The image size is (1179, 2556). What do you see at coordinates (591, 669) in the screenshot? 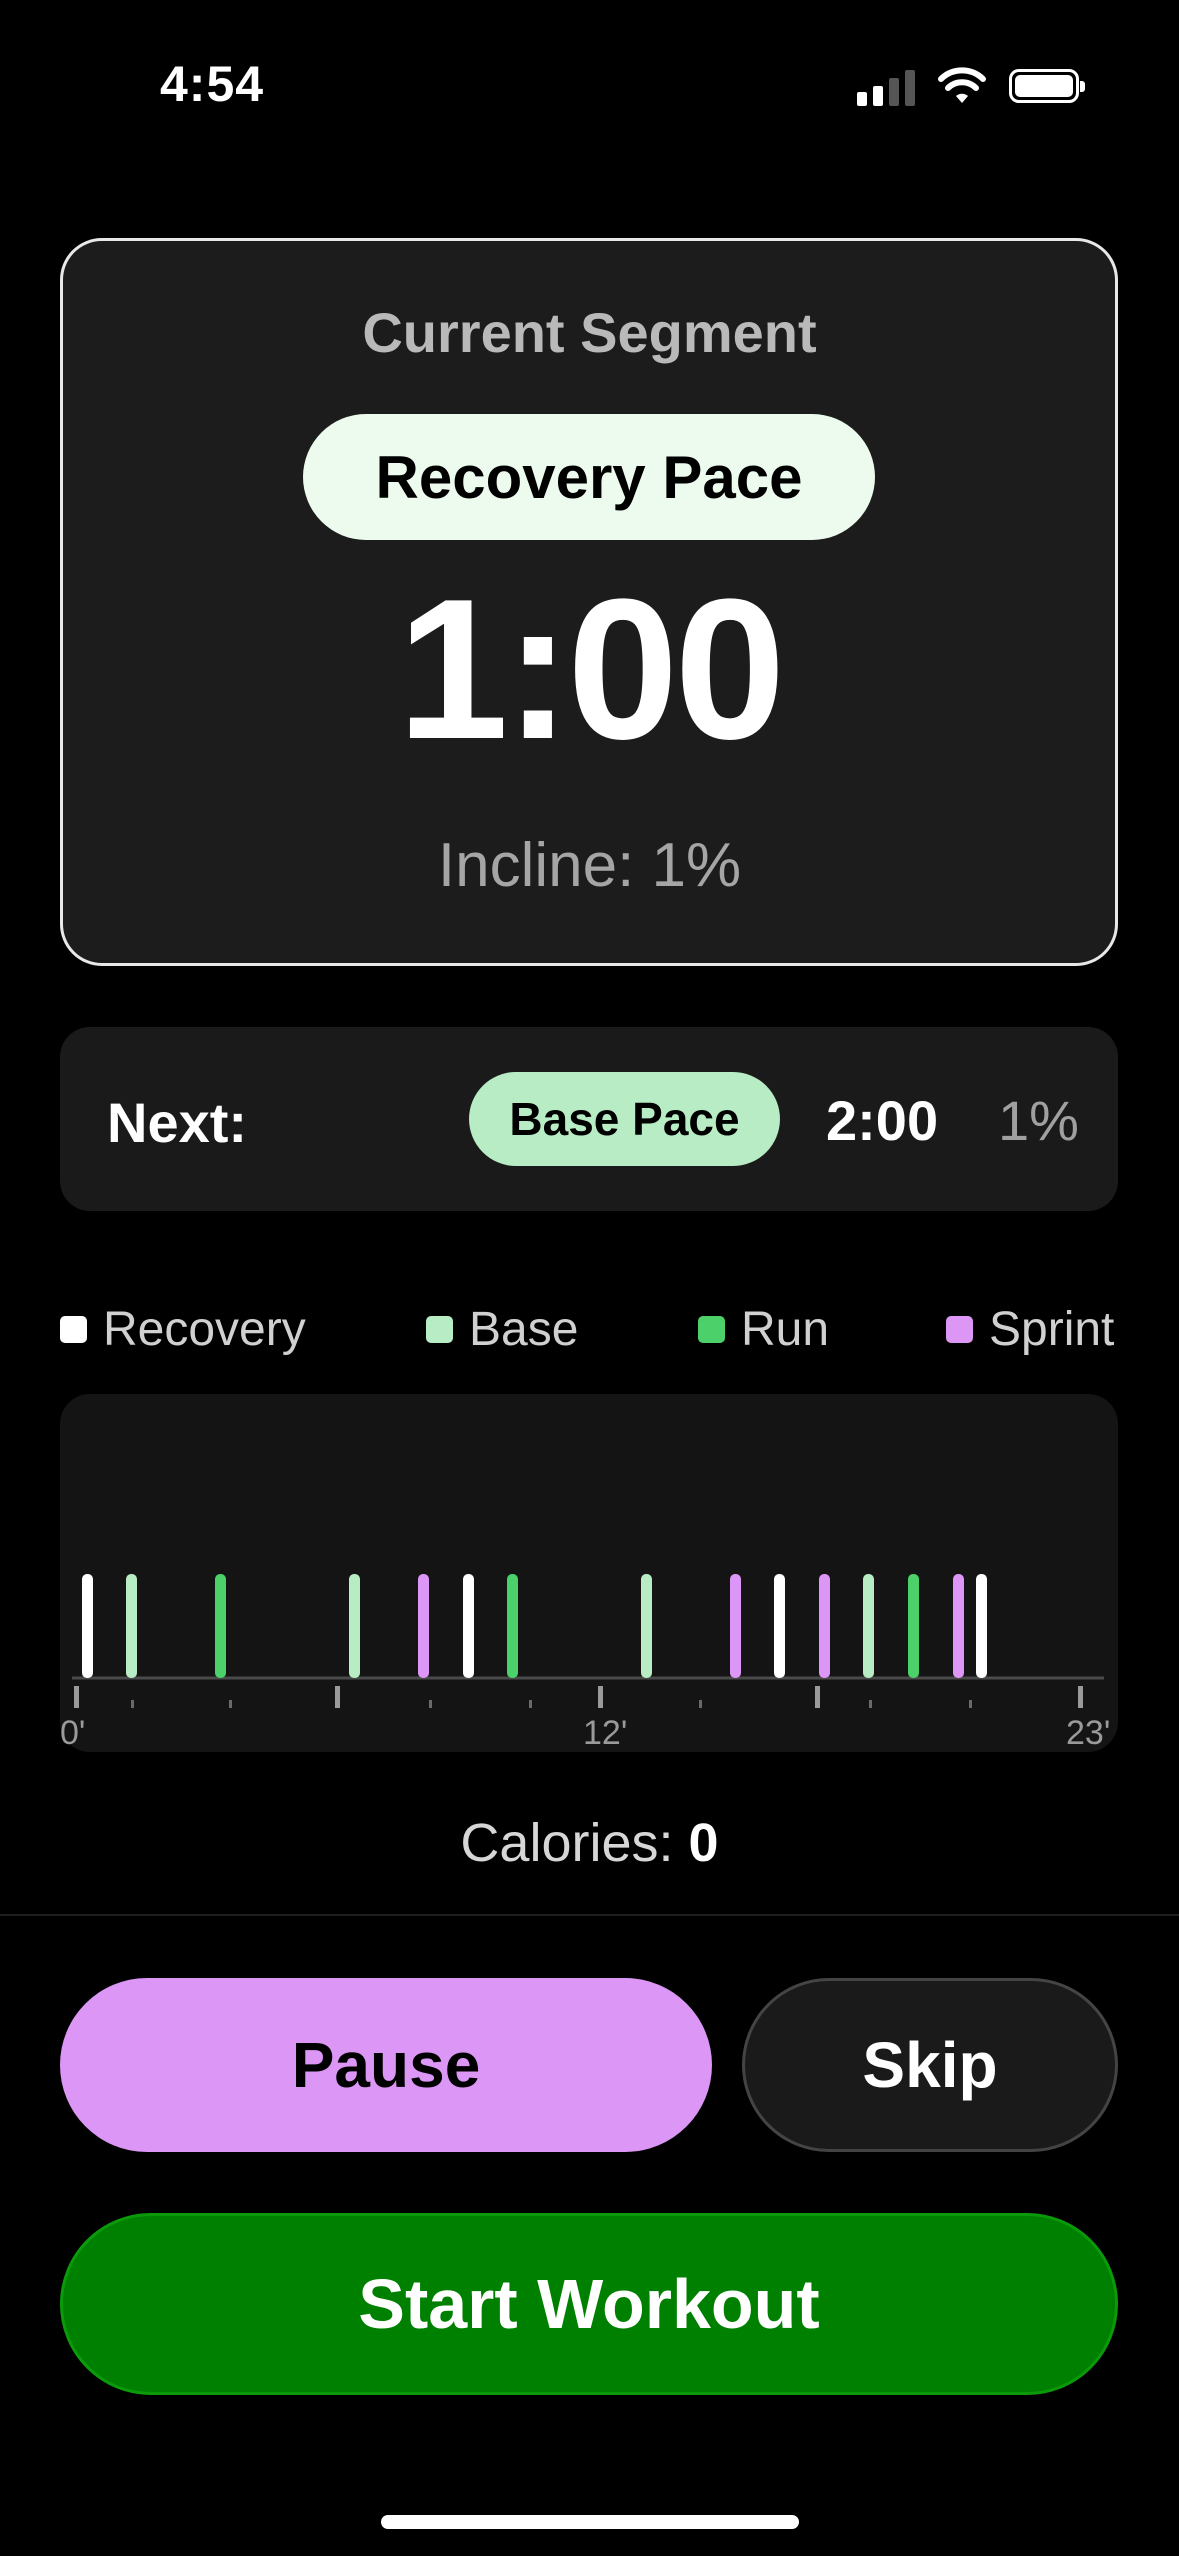
I see `segment-timer: 1:00` at bounding box center [591, 669].